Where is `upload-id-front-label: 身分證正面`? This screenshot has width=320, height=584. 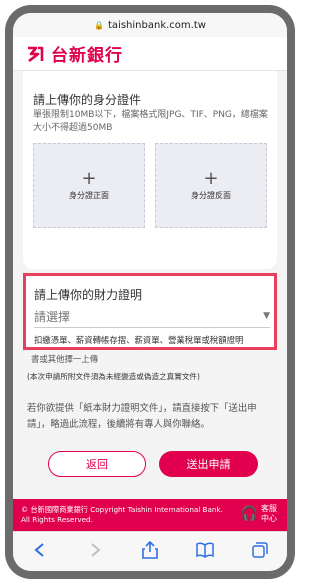
upload-id-front-label: 身分證正面 is located at coordinates (89, 195).